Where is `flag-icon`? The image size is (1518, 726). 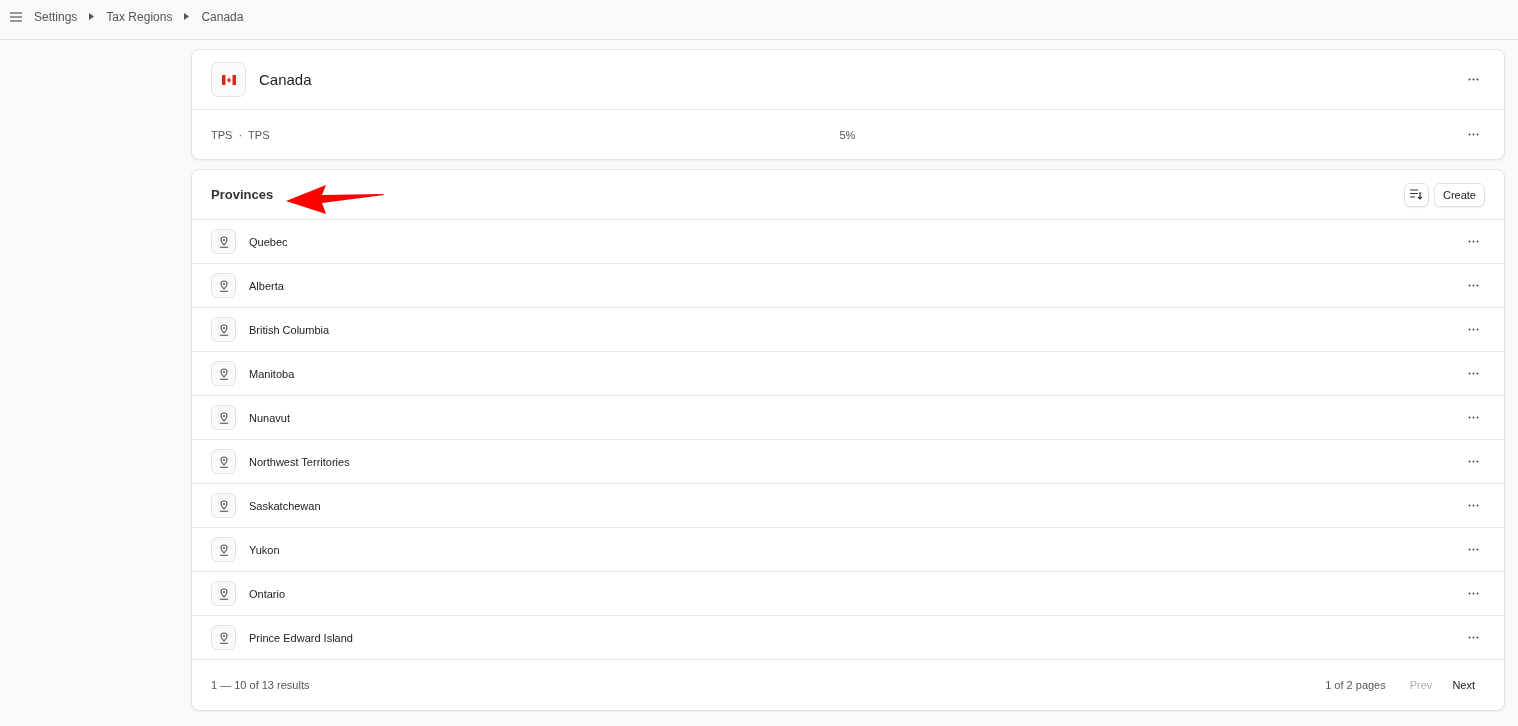
flag-icon is located at coordinates (228, 79).